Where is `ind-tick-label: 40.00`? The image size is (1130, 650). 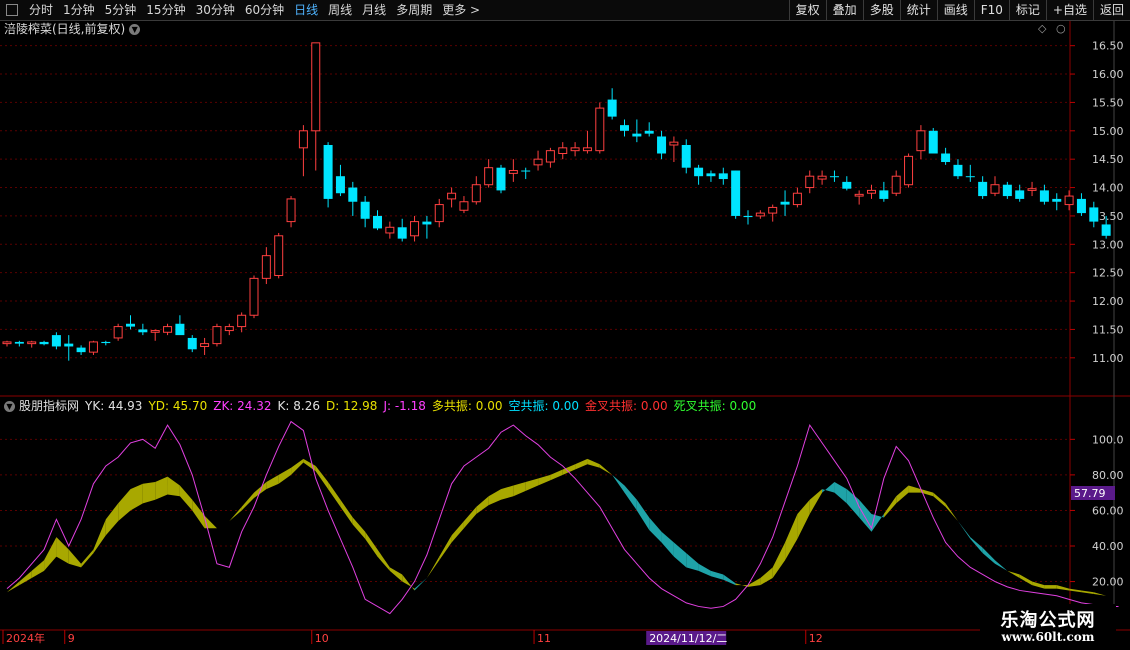 ind-tick-label: 40.00 is located at coordinates (1108, 546).